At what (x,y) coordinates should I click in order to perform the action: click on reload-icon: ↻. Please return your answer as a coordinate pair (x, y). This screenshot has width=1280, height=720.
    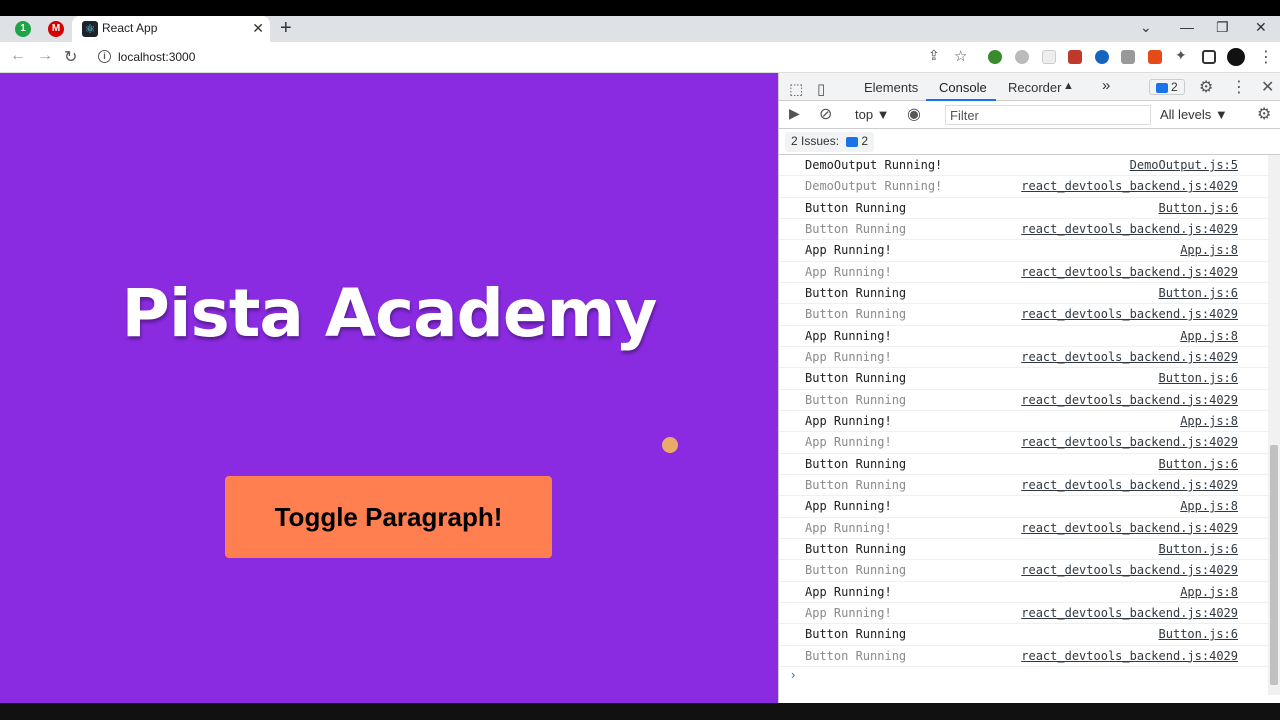
    Looking at the image, I should click on (70, 57).